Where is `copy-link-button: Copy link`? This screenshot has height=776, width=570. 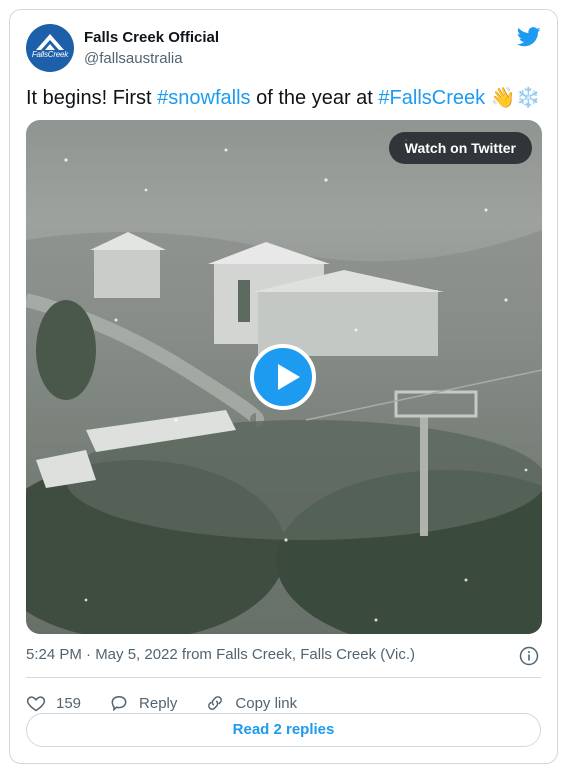 copy-link-button: Copy link is located at coordinates (251, 703).